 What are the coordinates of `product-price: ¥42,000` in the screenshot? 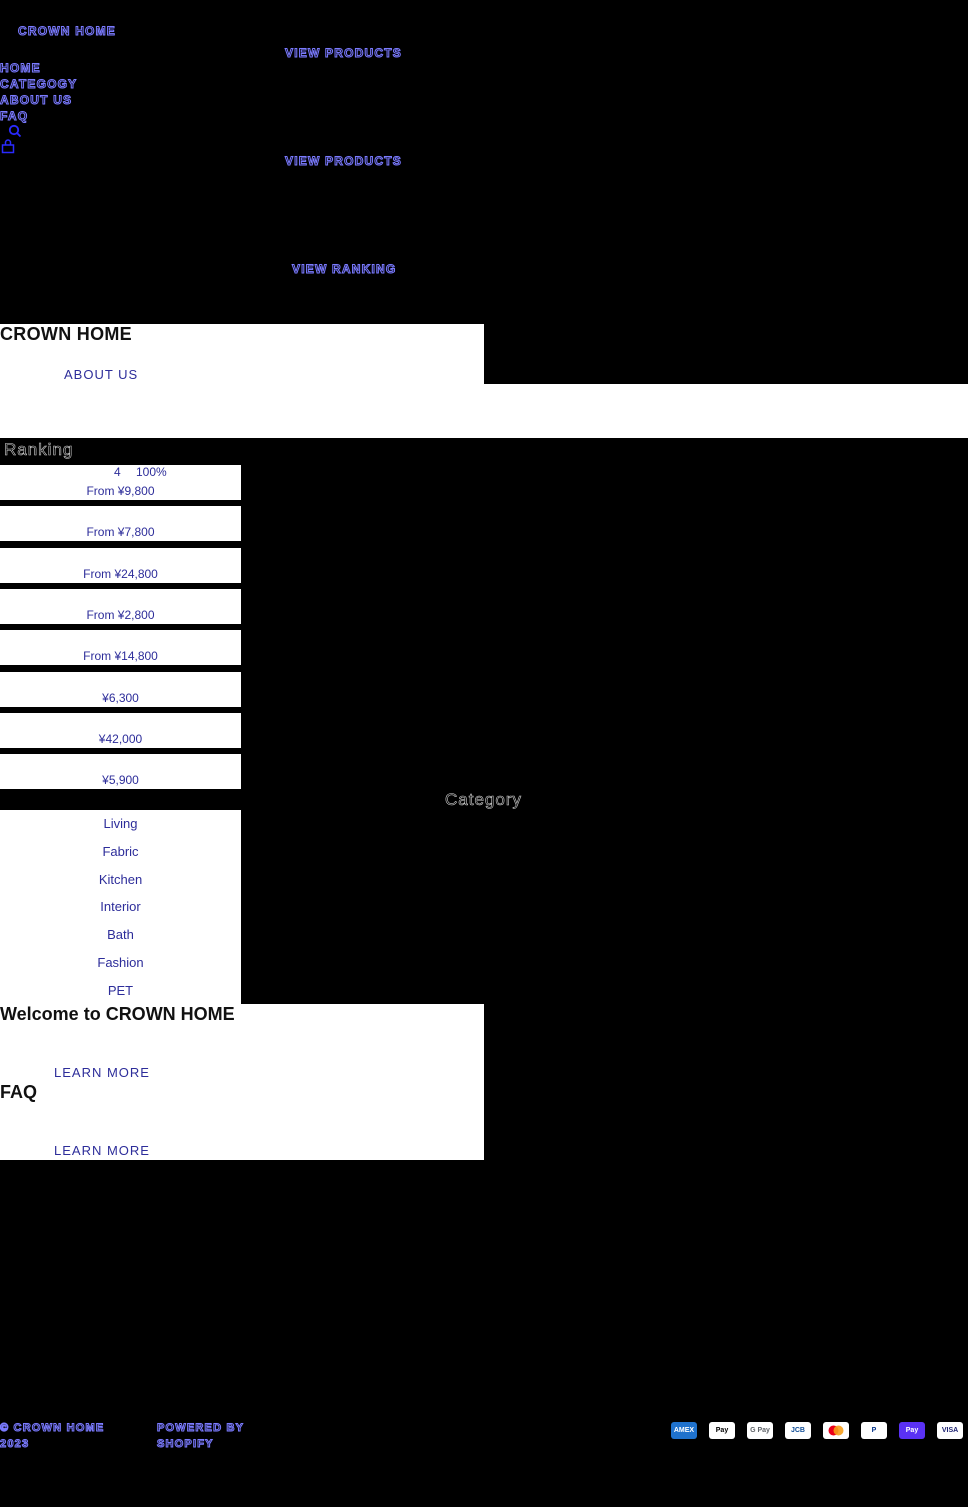 It's located at (120, 738).